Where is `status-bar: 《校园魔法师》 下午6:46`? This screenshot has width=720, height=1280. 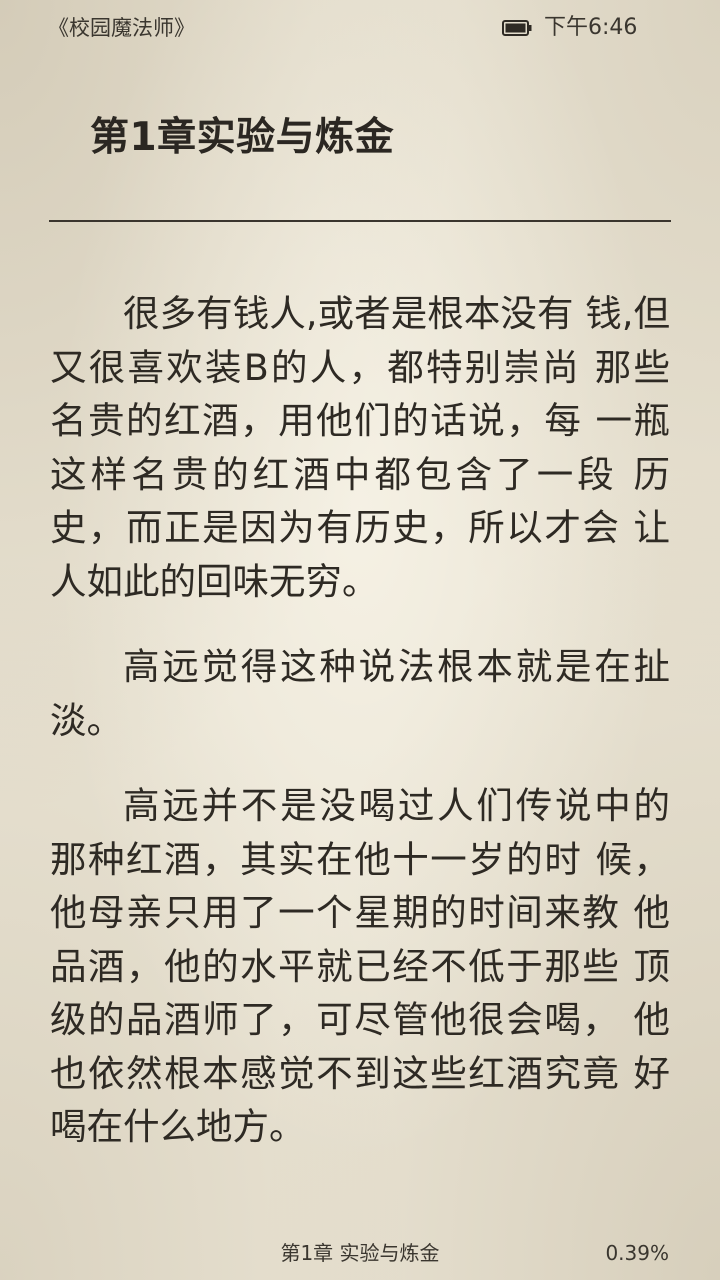
status-bar: 《校园魔法师》 下午6:46 is located at coordinates (360, 28).